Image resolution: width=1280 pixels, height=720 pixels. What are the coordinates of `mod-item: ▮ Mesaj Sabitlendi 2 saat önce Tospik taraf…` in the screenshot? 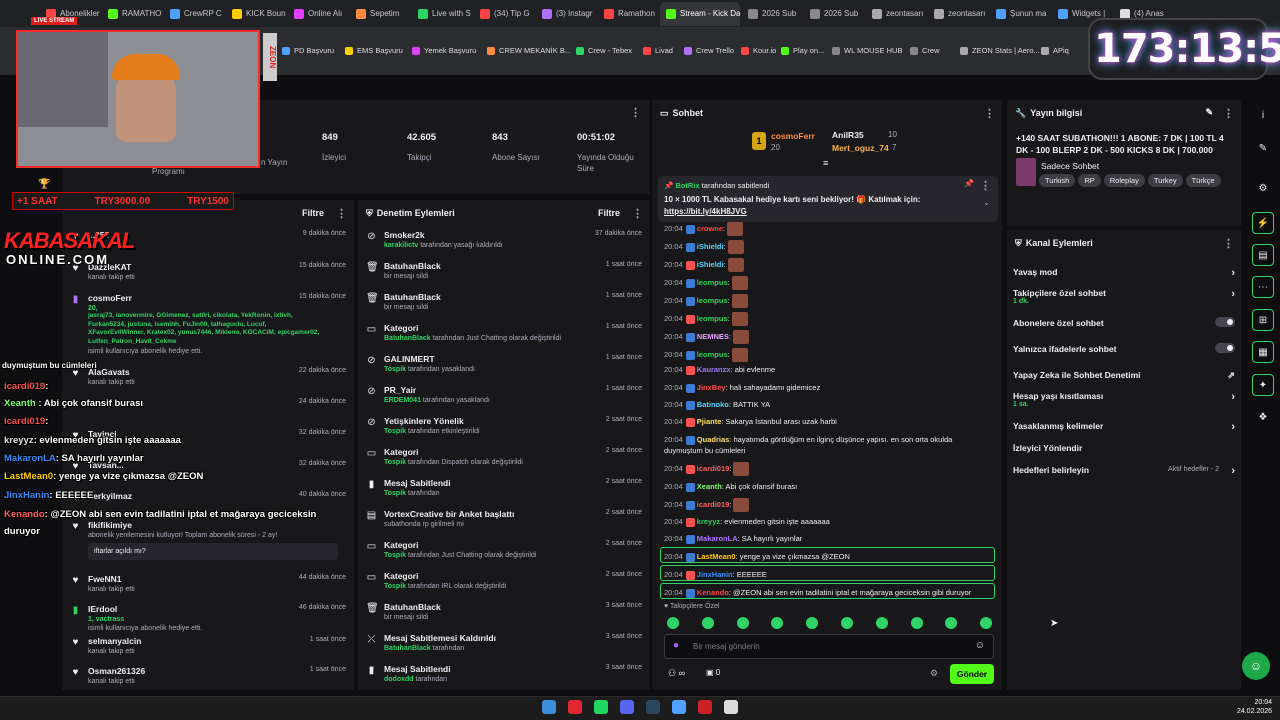 It's located at (504, 487).